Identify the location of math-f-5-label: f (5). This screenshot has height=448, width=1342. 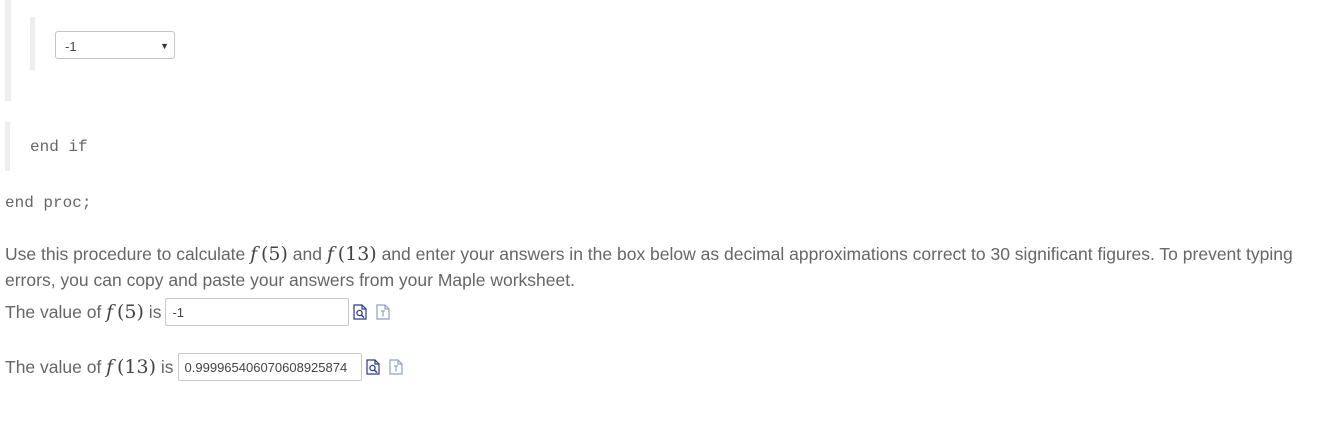
(125, 312).